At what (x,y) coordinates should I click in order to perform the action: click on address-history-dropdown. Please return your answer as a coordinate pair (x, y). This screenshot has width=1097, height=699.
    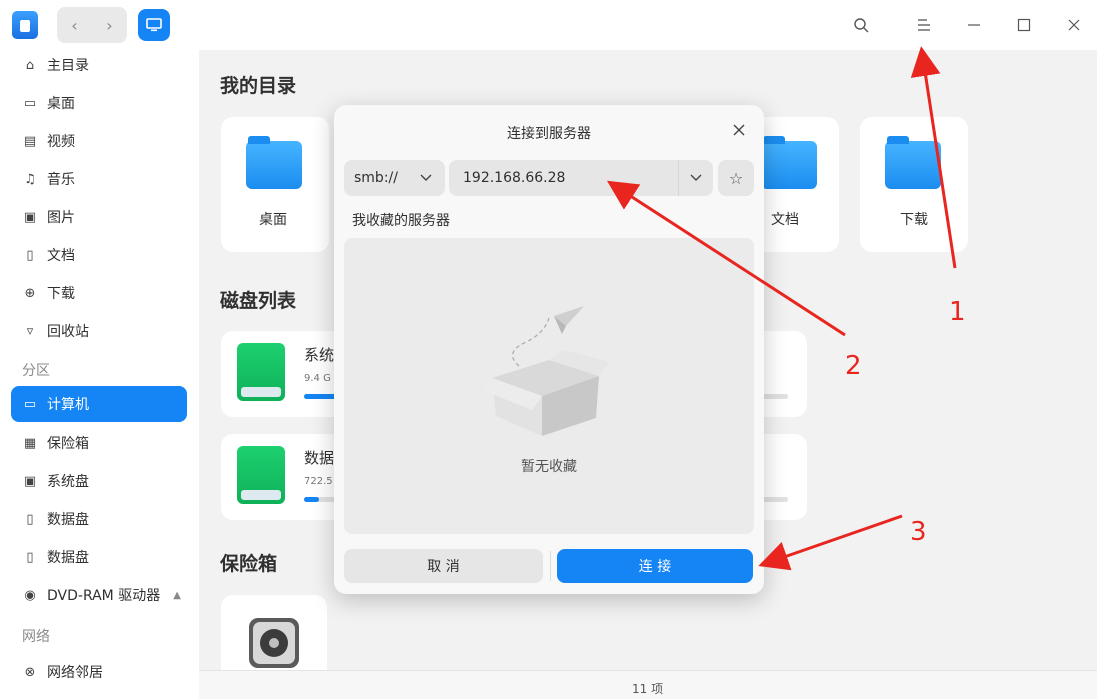
    Looking at the image, I should click on (695, 178).